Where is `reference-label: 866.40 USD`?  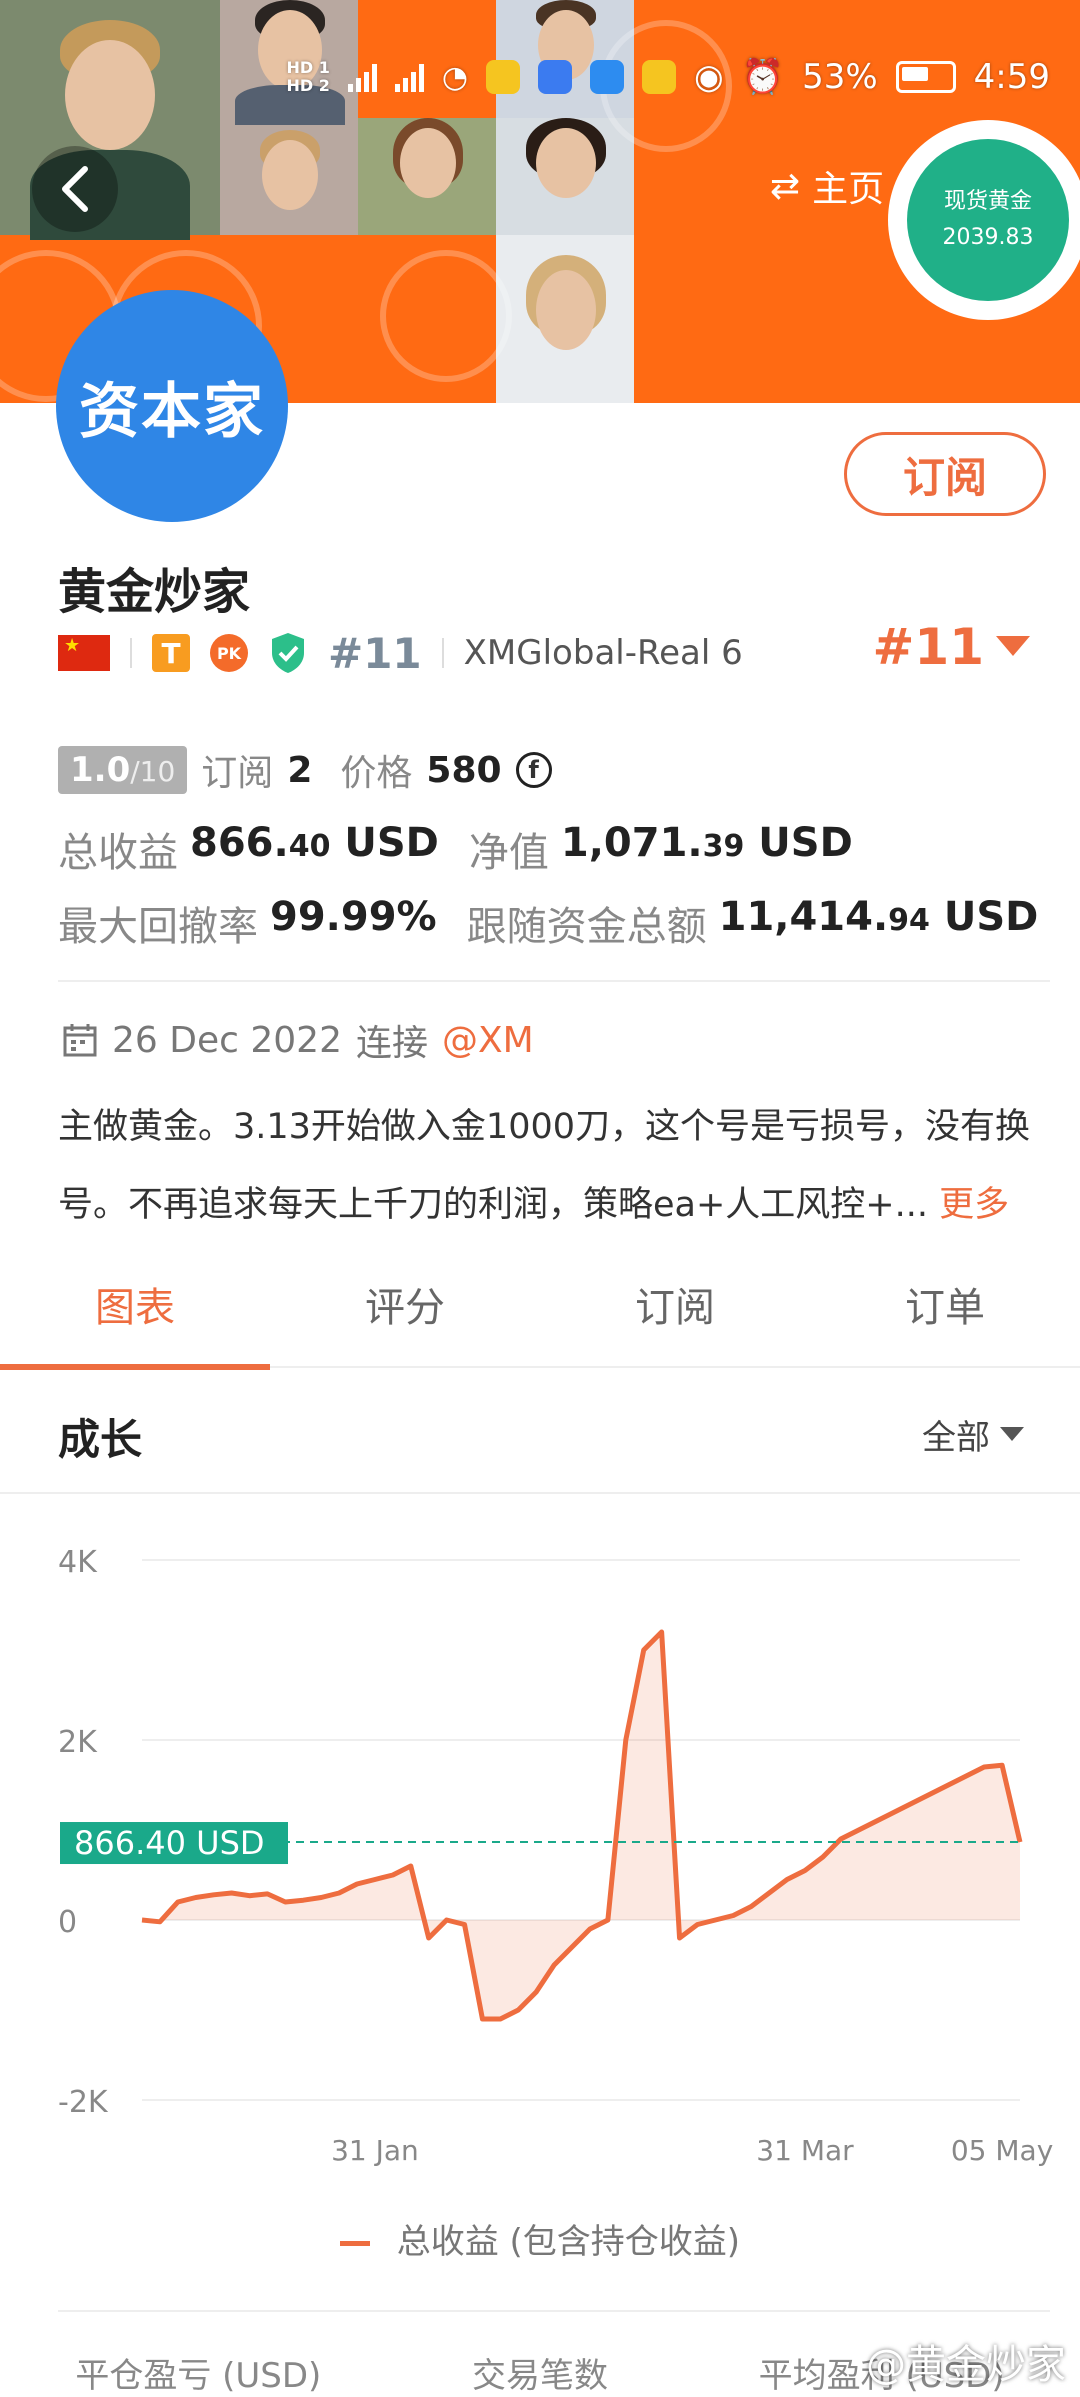
reference-label: 866.40 USD is located at coordinates (169, 1843).